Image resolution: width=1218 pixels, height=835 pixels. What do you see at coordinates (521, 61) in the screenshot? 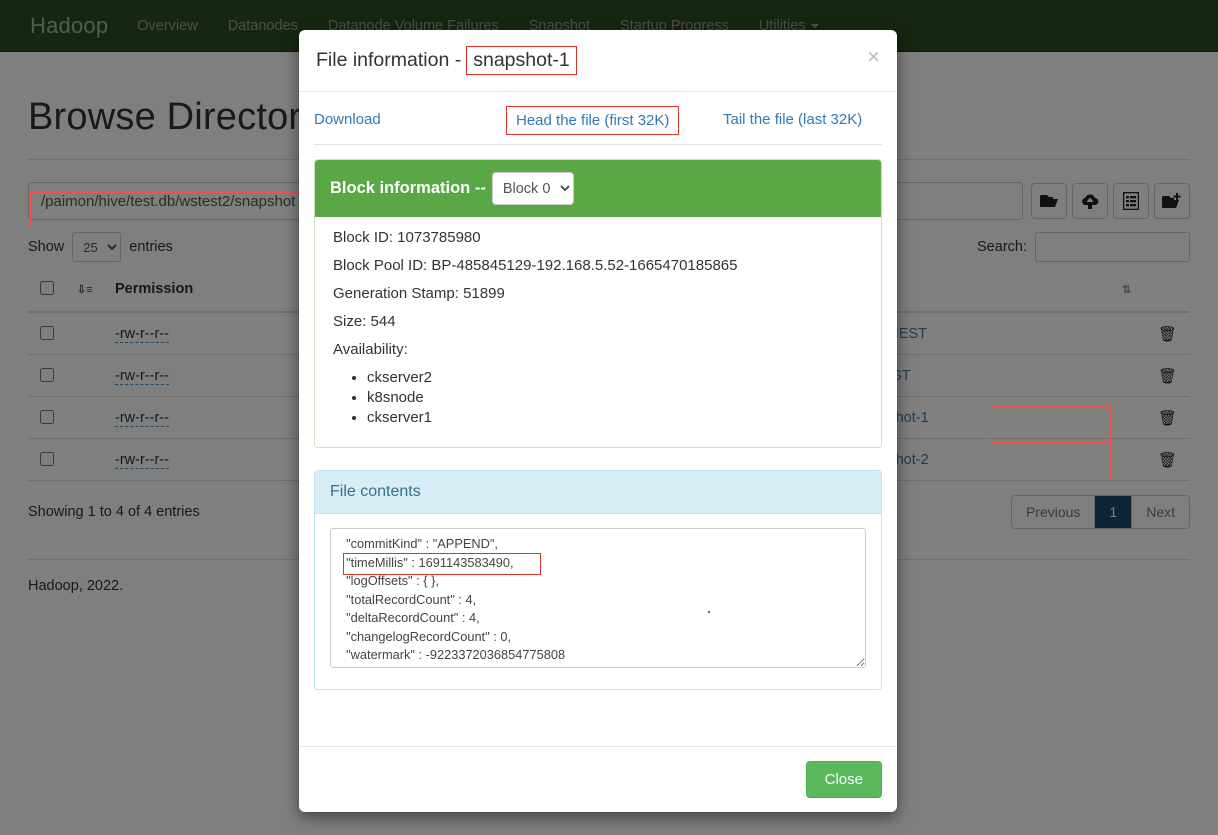
I see `modal-title-filename: snapshot-1` at bounding box center [521, 61].